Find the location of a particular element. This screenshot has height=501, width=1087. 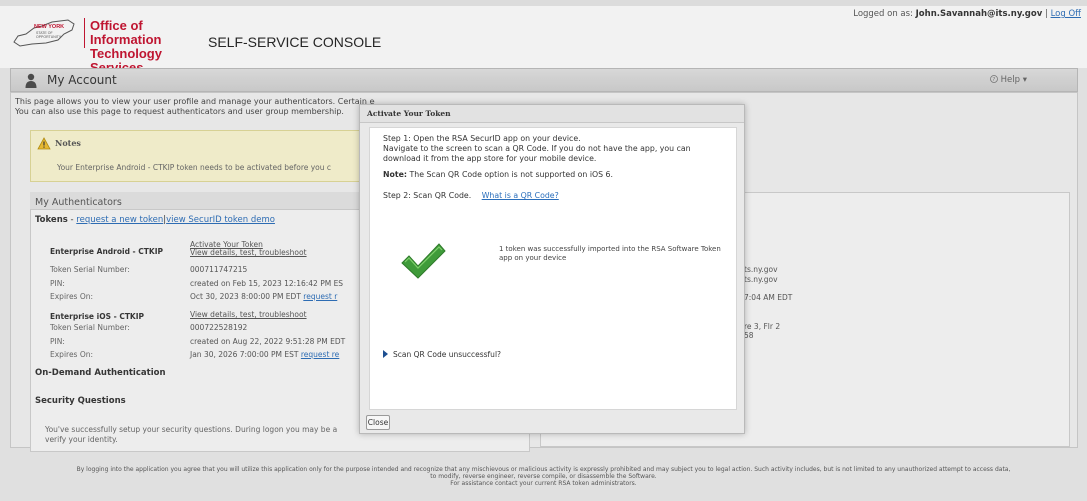

dialog-title: Activate Your Token is located at coordinates (409, 113).